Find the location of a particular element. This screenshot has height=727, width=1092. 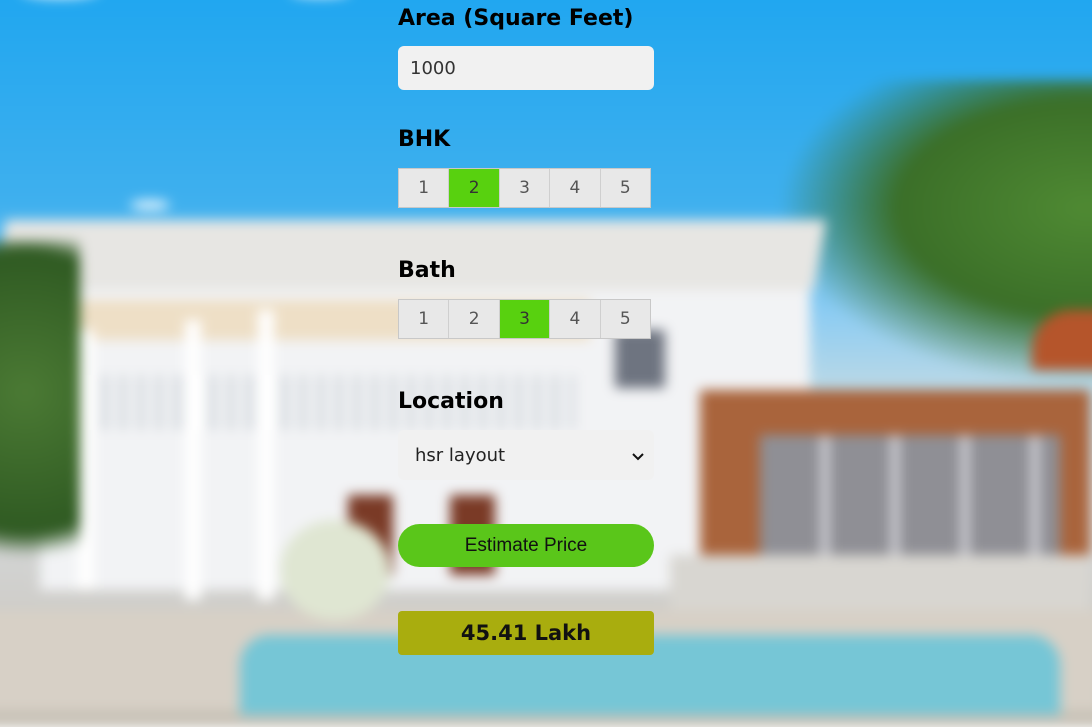

bath-switch: 1 2 3 4 5 is located at coordinates (524, 319).